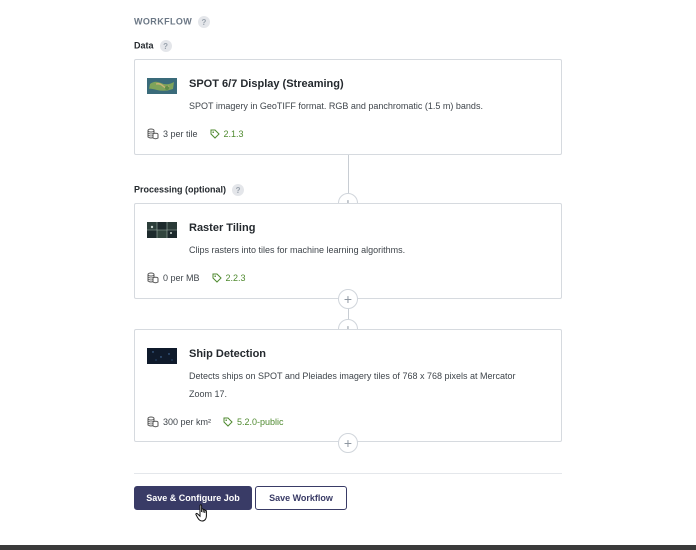  I want to click on block-version: 5.2.0-public, so click(253, 422).